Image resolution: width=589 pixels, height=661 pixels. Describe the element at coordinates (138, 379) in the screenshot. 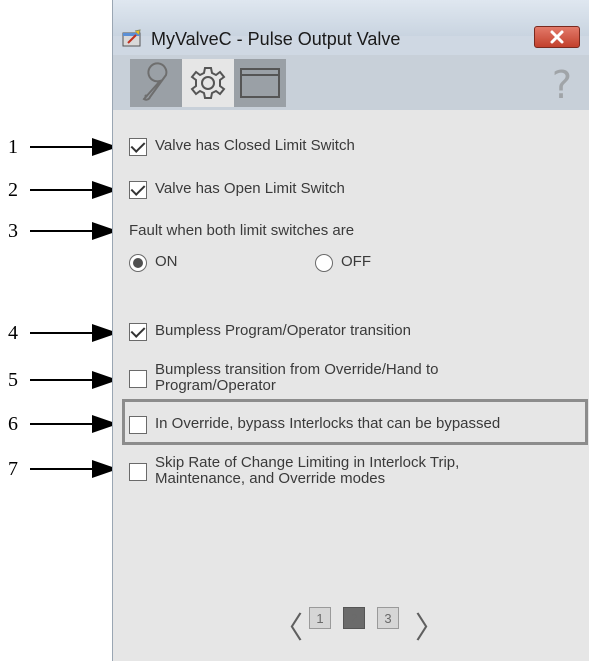

I see `bumpless-override-checkbox` at that location.